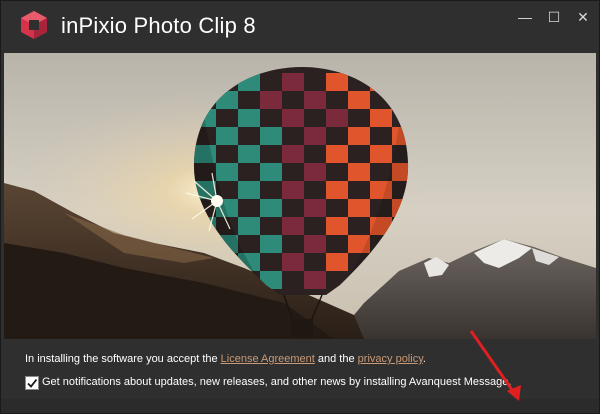  I want to click on notifications-checkbox, so click(32, 383).